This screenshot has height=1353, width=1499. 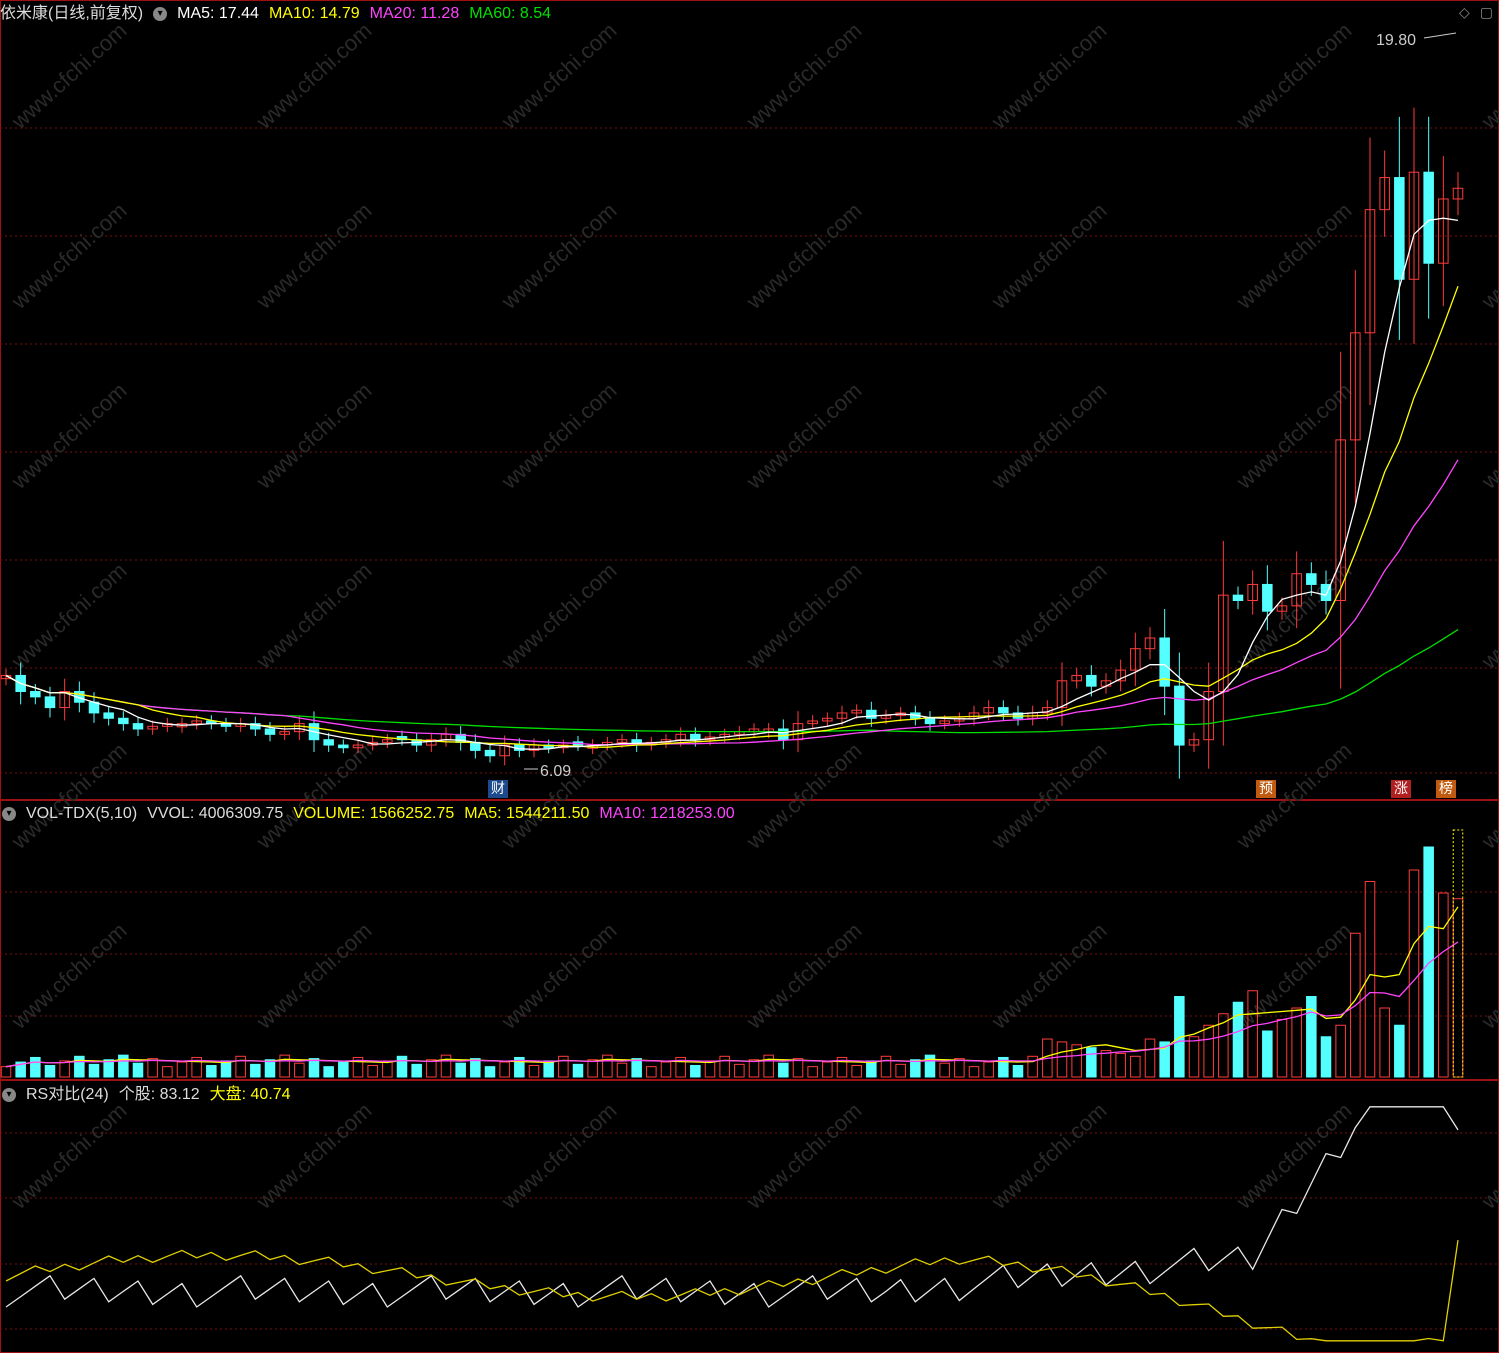 I want to click on rs-stock-value: 个股: 83.12, so click(x=159, y=1094).